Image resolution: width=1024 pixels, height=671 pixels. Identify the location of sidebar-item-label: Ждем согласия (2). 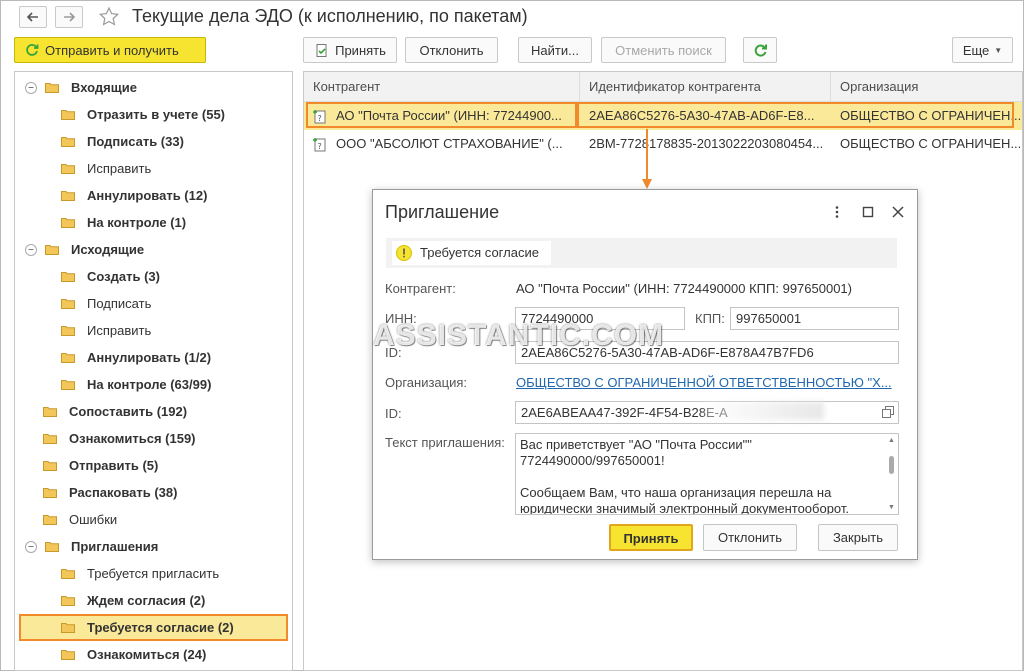
(146, 600).